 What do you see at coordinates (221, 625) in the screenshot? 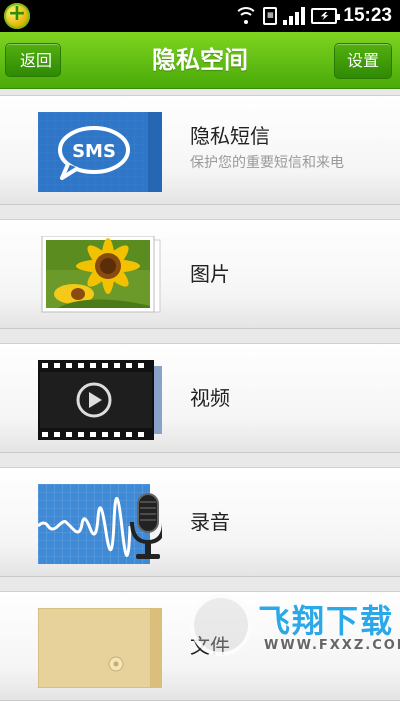
I see `watermark-logo-icon` at bounding box center [221, 625].